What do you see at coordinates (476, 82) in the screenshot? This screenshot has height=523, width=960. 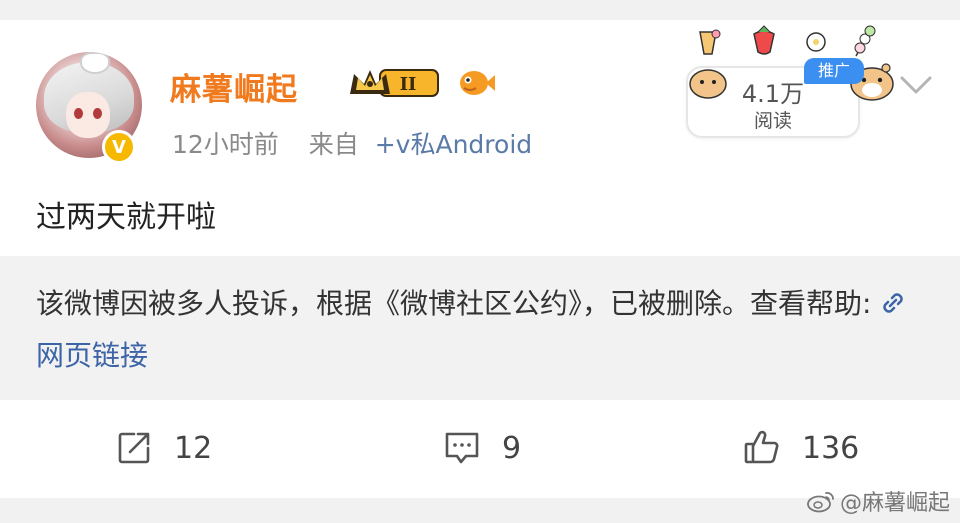 I see `fish-badge-icon` at bounding box center [476, 82].